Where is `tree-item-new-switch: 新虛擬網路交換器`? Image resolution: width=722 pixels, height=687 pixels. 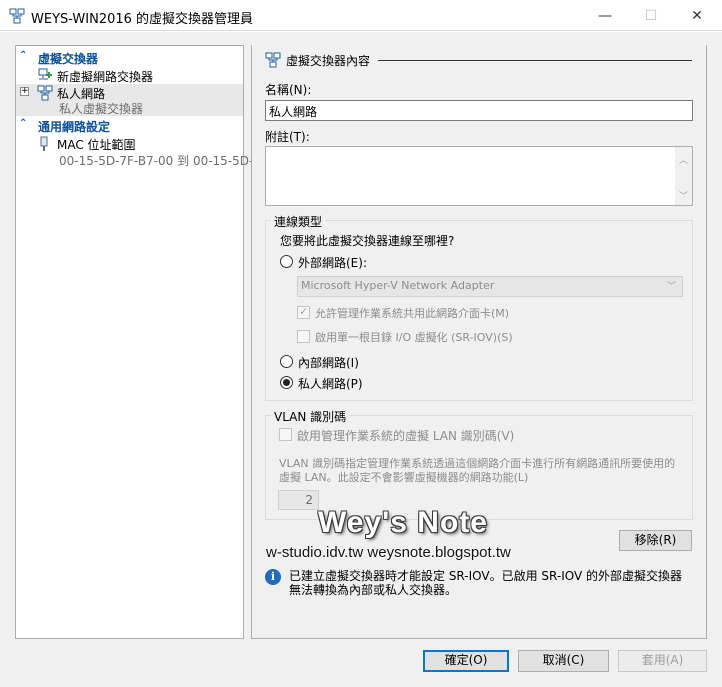 tree-item-new-switch: 新虛擬網路交換器 is located at coordinates (129, 75).